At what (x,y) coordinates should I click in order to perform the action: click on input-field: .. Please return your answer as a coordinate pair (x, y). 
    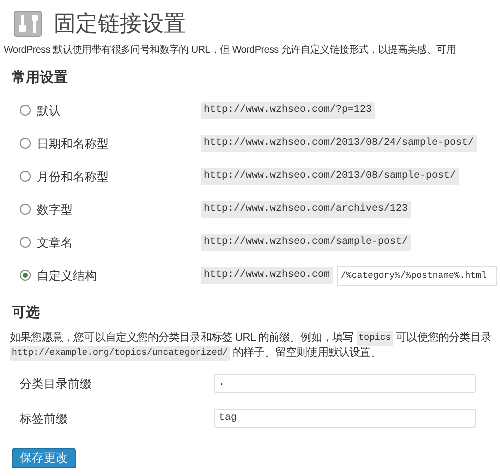
    Looking at the image, I should click on (345, 383).